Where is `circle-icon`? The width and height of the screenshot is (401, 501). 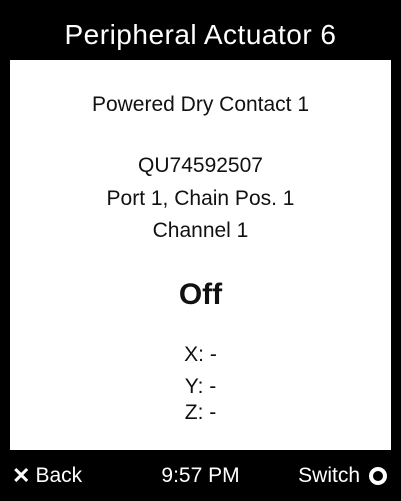 circle-icon is located at coordinates (378, 476).